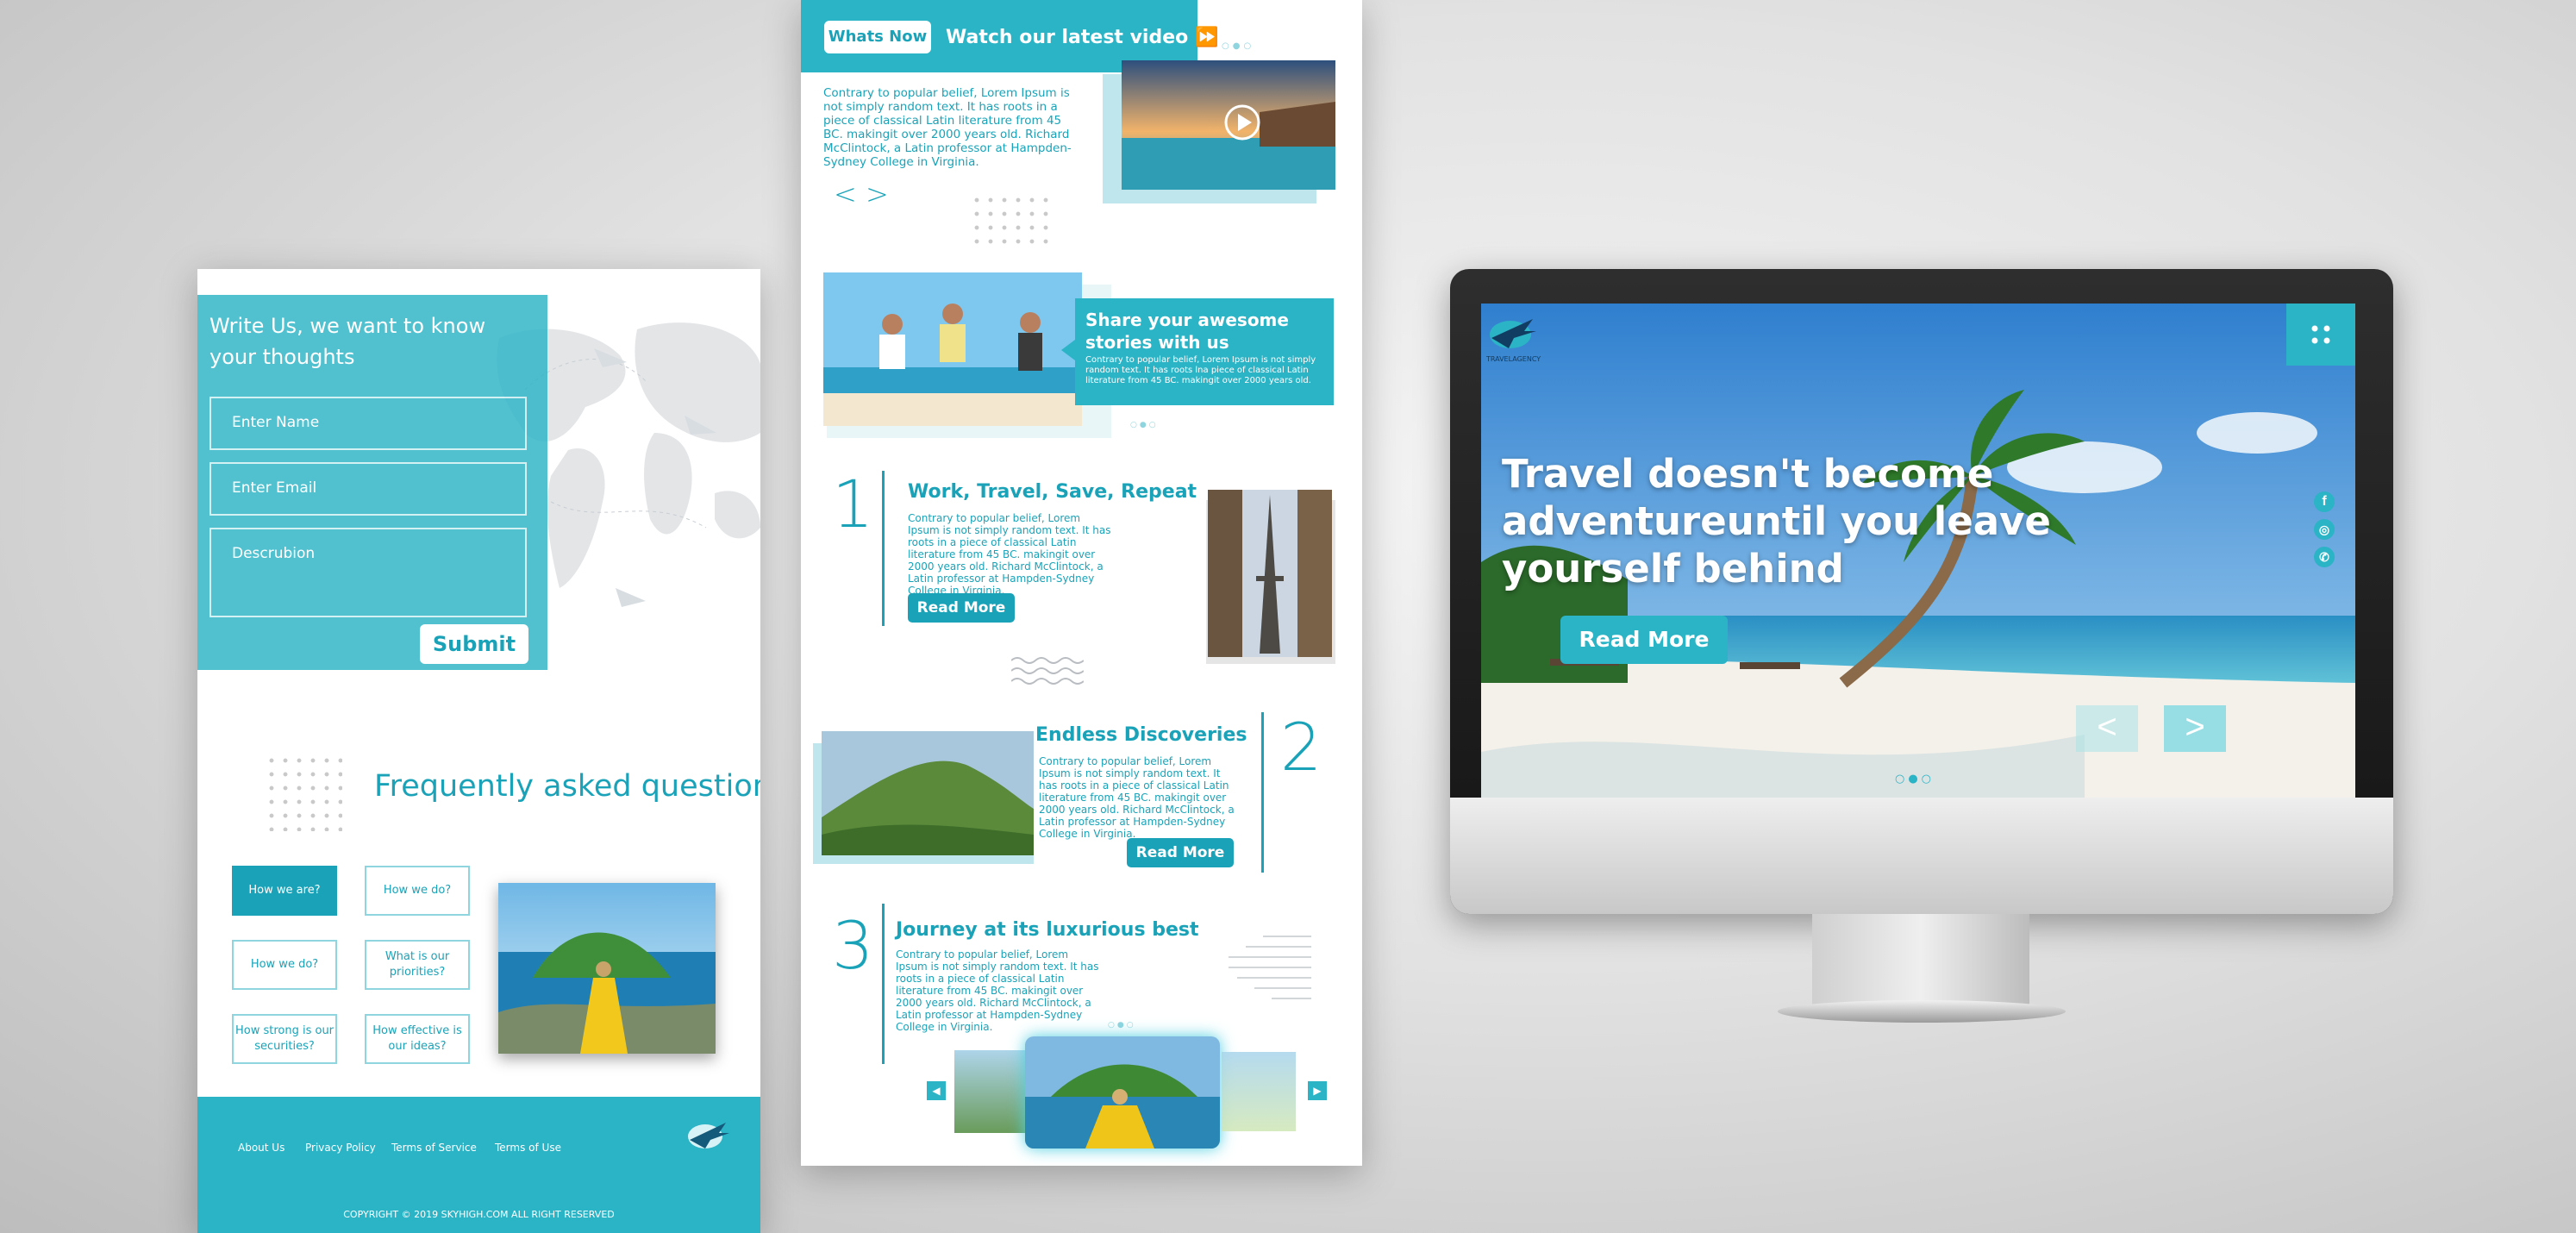  Describe the element at coordinates (1514, 359) in the screenshot. I see `logo-text: TRAVELAGENCY` at that location.